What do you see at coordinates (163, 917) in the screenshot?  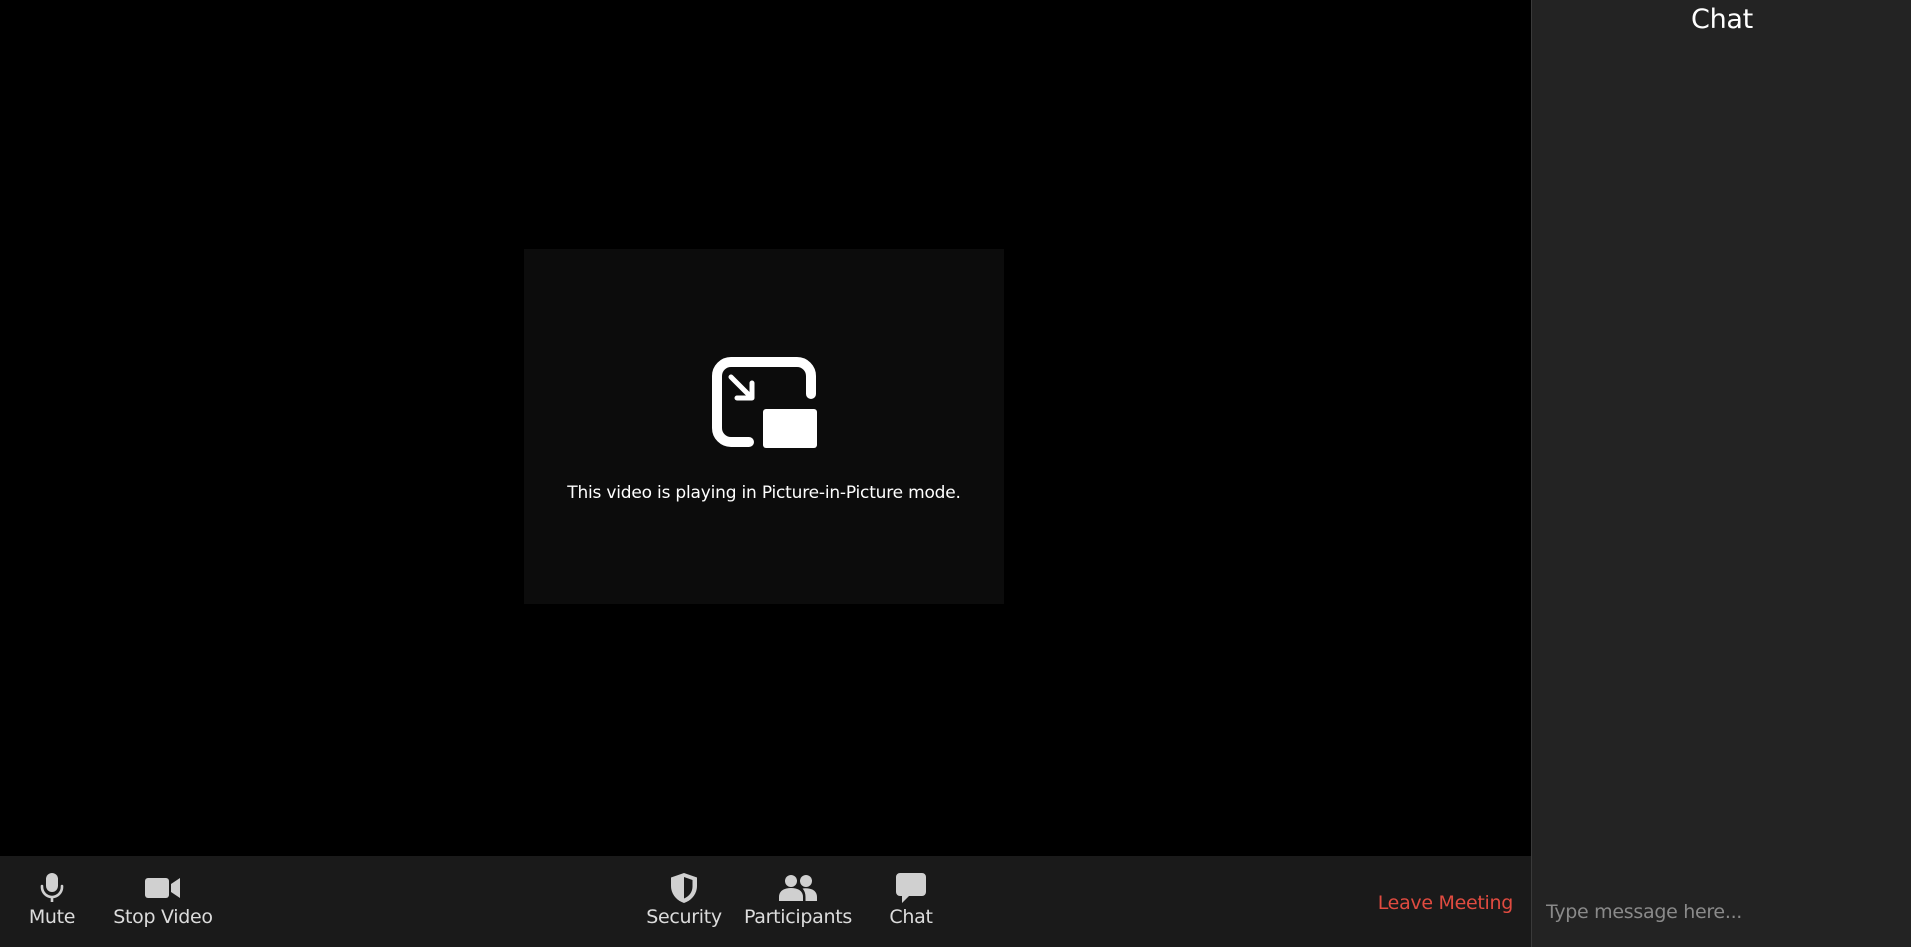 I see `stop-video-label: Stop Video` at bounding box center [163, 917].